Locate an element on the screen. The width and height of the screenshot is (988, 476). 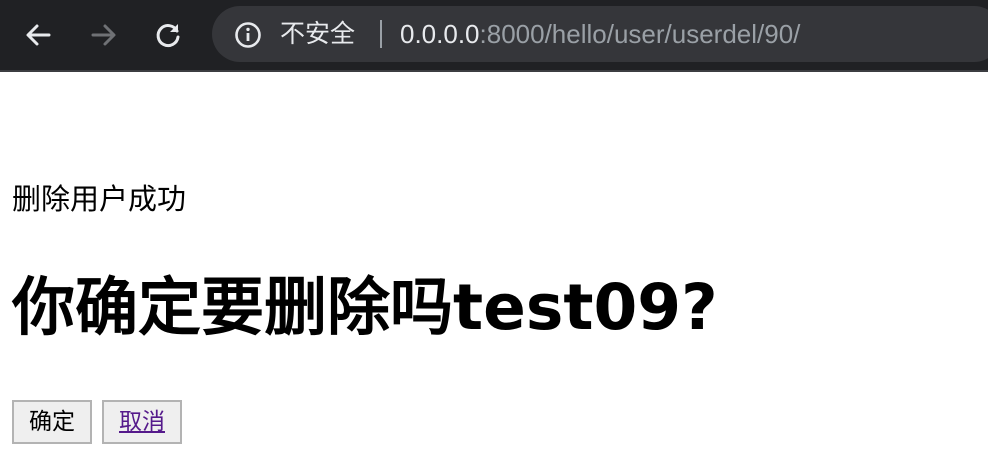
cancel-link: 取消 is located at coordinates (142, 422).